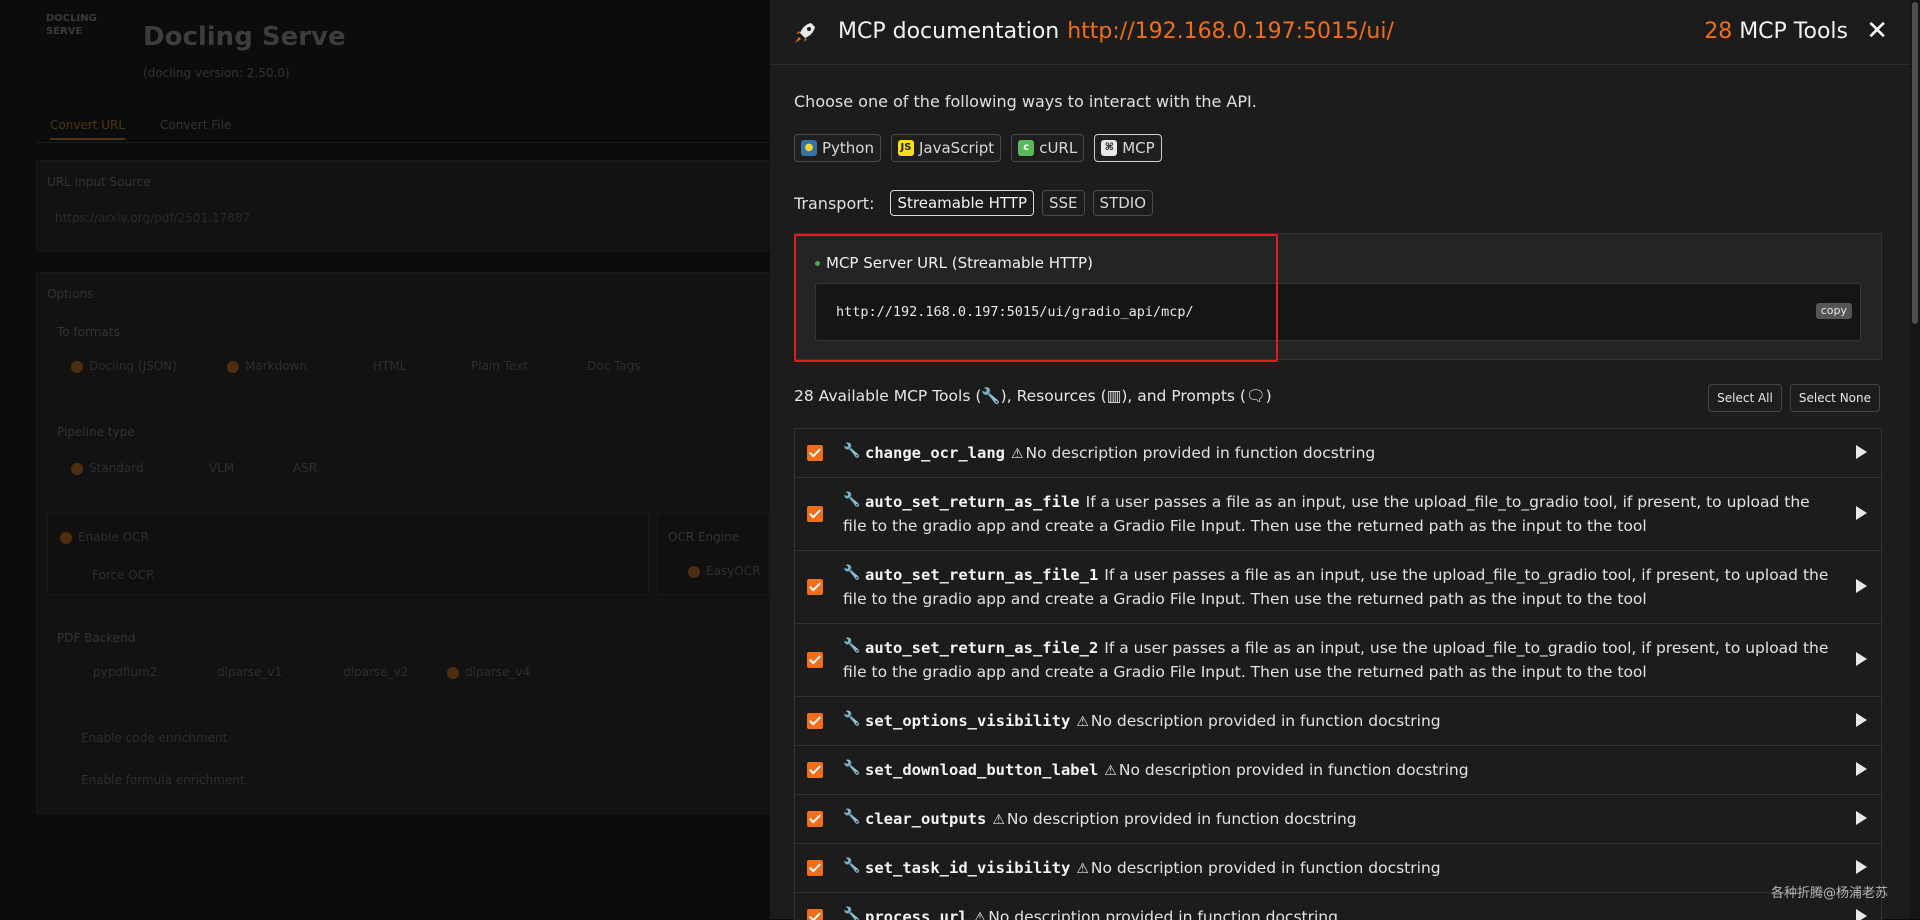 The width and height of the screenshot is (1920, 920). What do you see at coordinates (959, 263) in the screenshot?
I see `server-url-title-text: MCP Server URL (Streamable HTTP)` at bounding box center [959, 263].